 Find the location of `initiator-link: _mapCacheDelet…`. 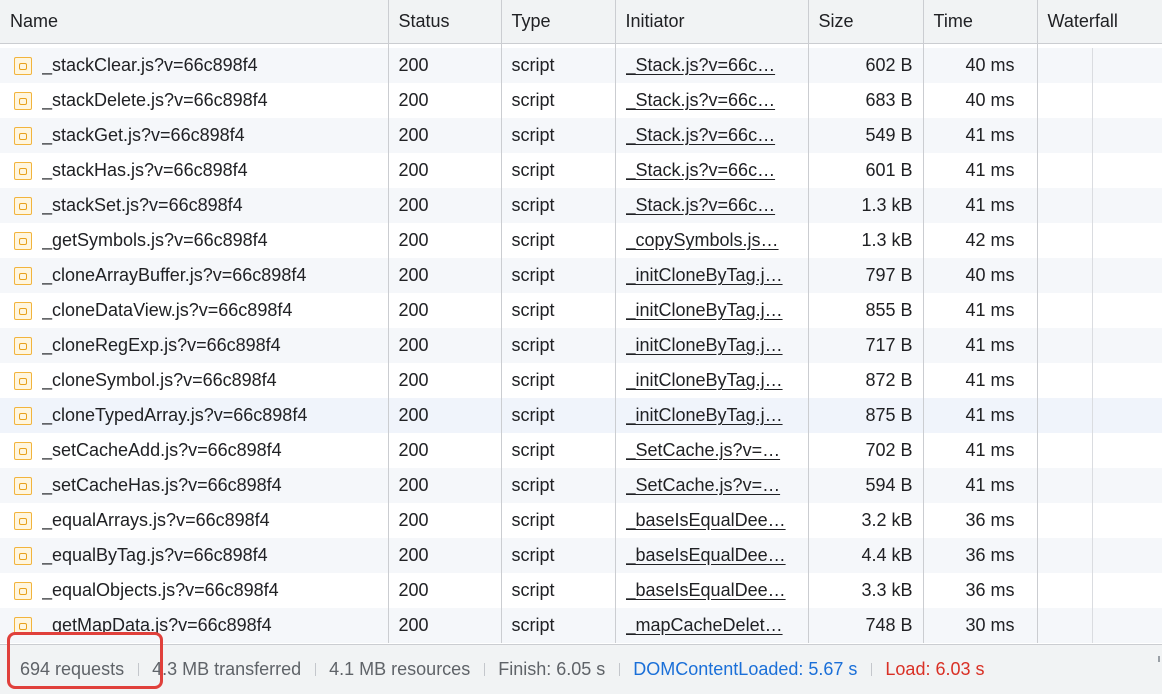

initiator-link: _mapCacheDelet… is located at coordinates (712, 625).